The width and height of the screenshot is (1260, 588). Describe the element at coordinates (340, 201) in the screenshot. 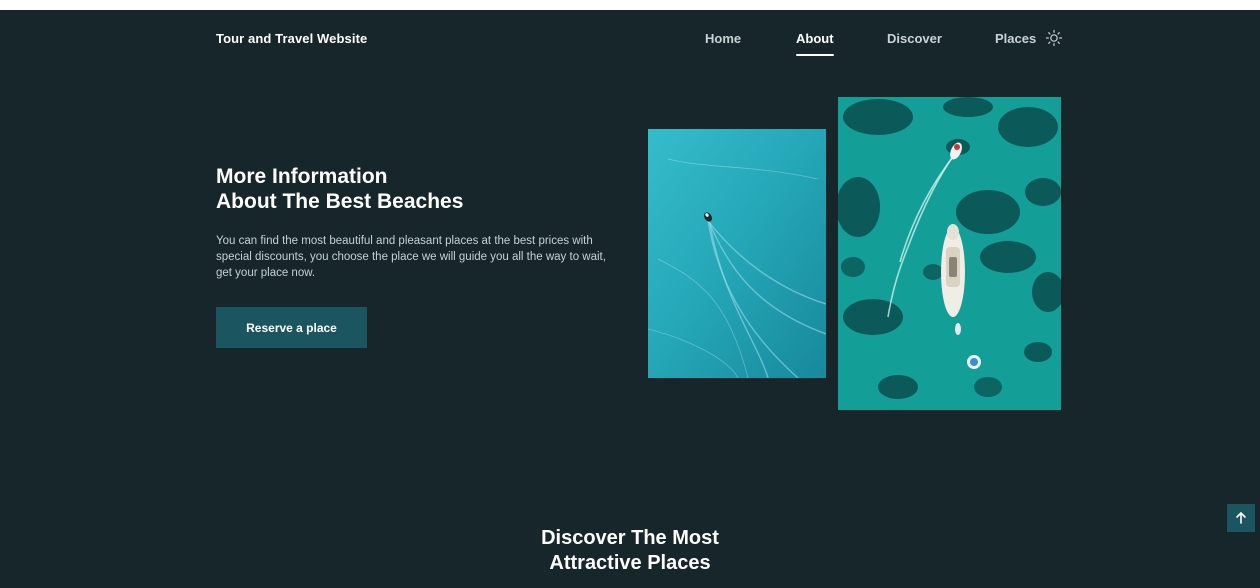

I see `hero-title-line-2: About The Best Beaches` at that location.